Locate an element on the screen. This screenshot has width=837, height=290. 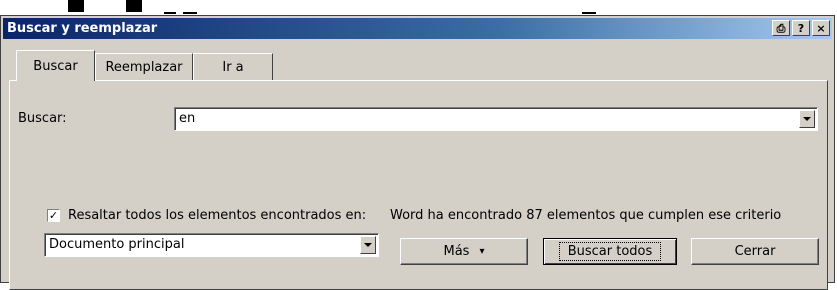
close-button: Cerrar is located at coordinates (755, 251).